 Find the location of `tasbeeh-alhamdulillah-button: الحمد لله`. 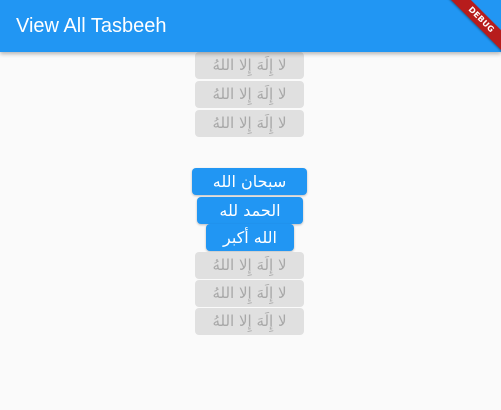

tasbeeh-alhamdulillah-button: الحمد لله is located at coordinates (250, 210).